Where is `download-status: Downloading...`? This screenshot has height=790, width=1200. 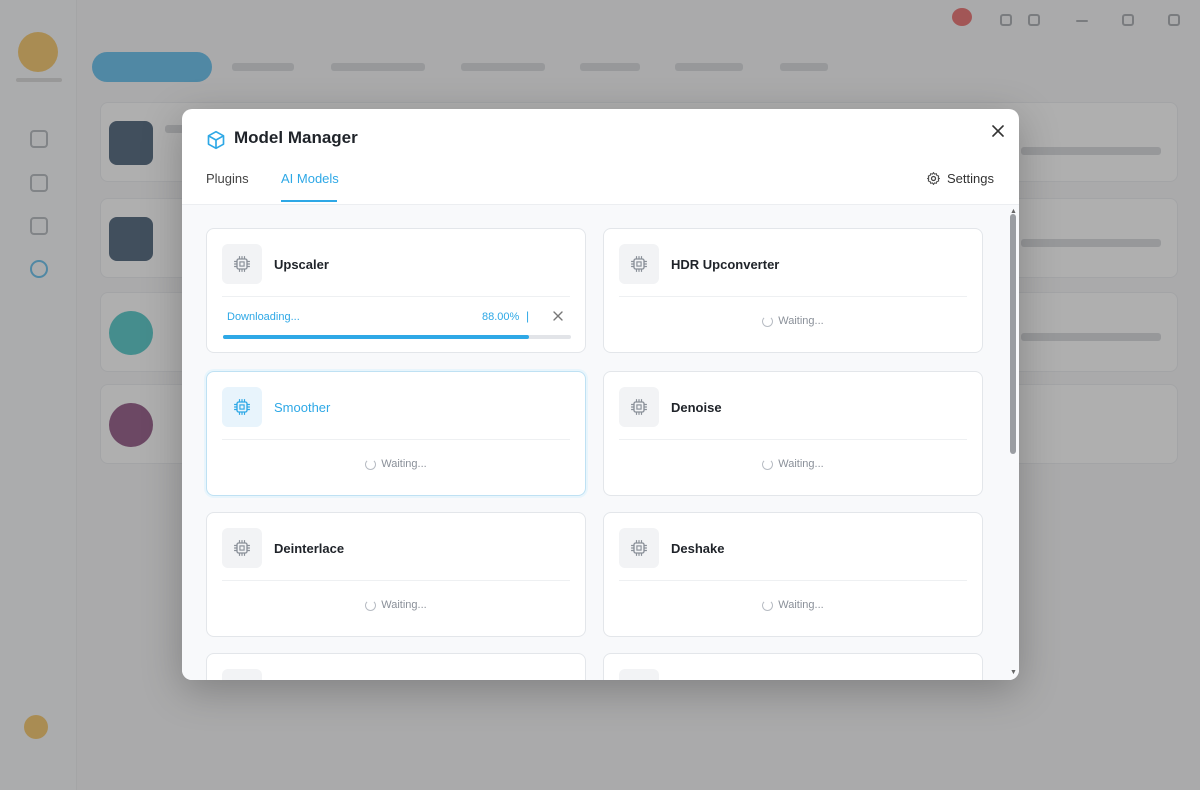 download-status: Downloading... is located at coordinates (263, 317).